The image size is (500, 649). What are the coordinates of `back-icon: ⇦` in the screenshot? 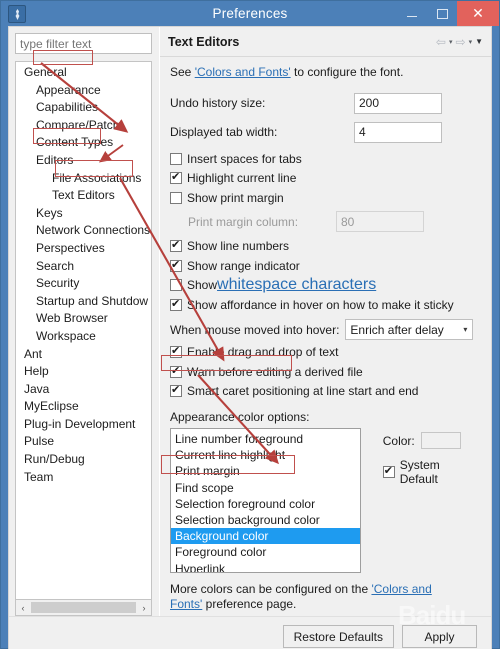 It's located at (441, 42).